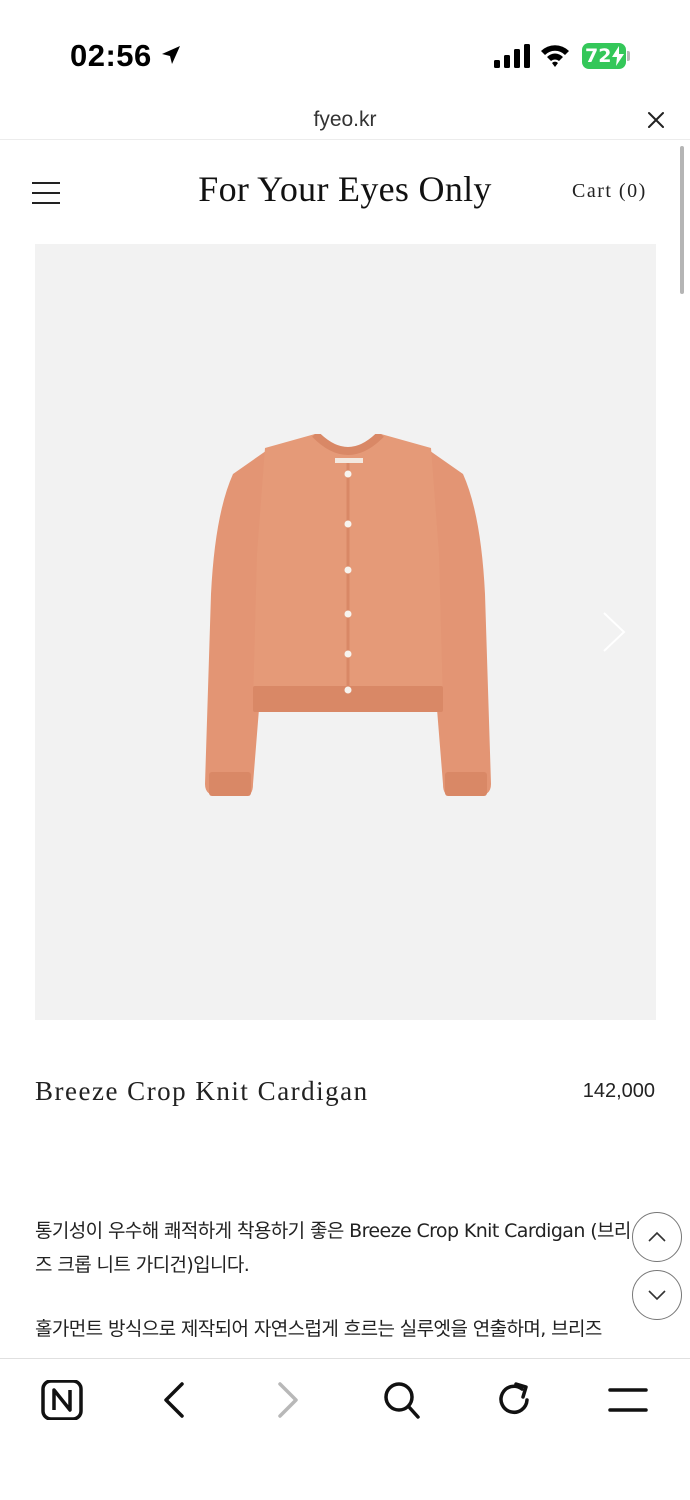 This screenshot has height=1500, width=690. I want to click on naver-home-icon, so click(62, 1400).